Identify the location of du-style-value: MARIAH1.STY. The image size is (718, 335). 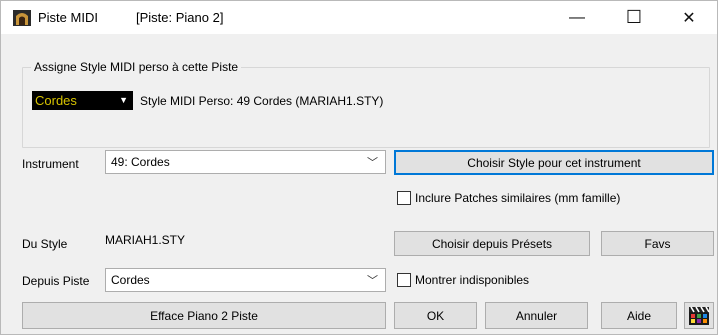
(145, 240).